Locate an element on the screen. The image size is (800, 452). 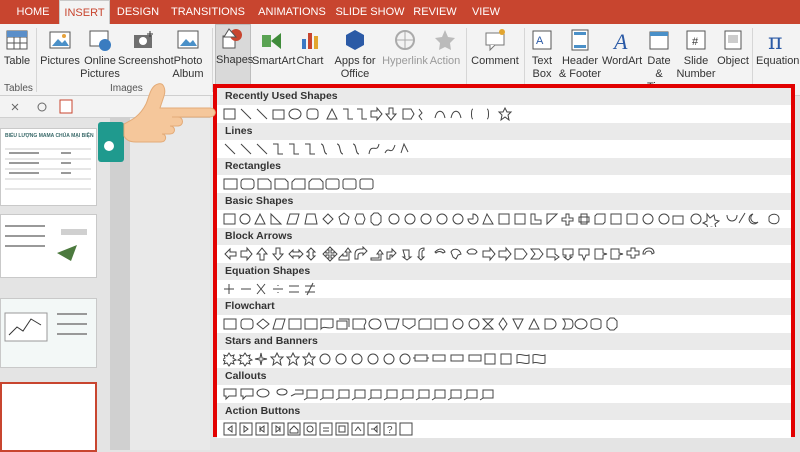
comment-label: Comment is located at coordinates (495, 61).